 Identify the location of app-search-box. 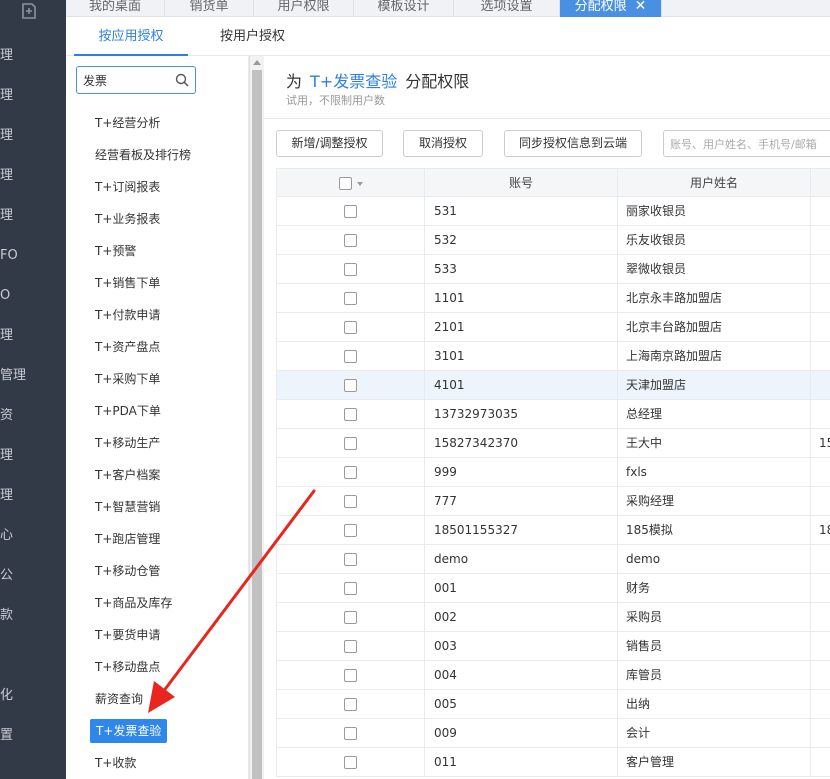
(136, 80).